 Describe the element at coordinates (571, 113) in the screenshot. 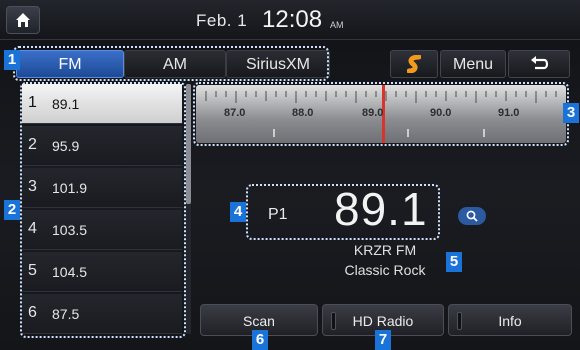

I see `callout-marker-3: 3` at that location.